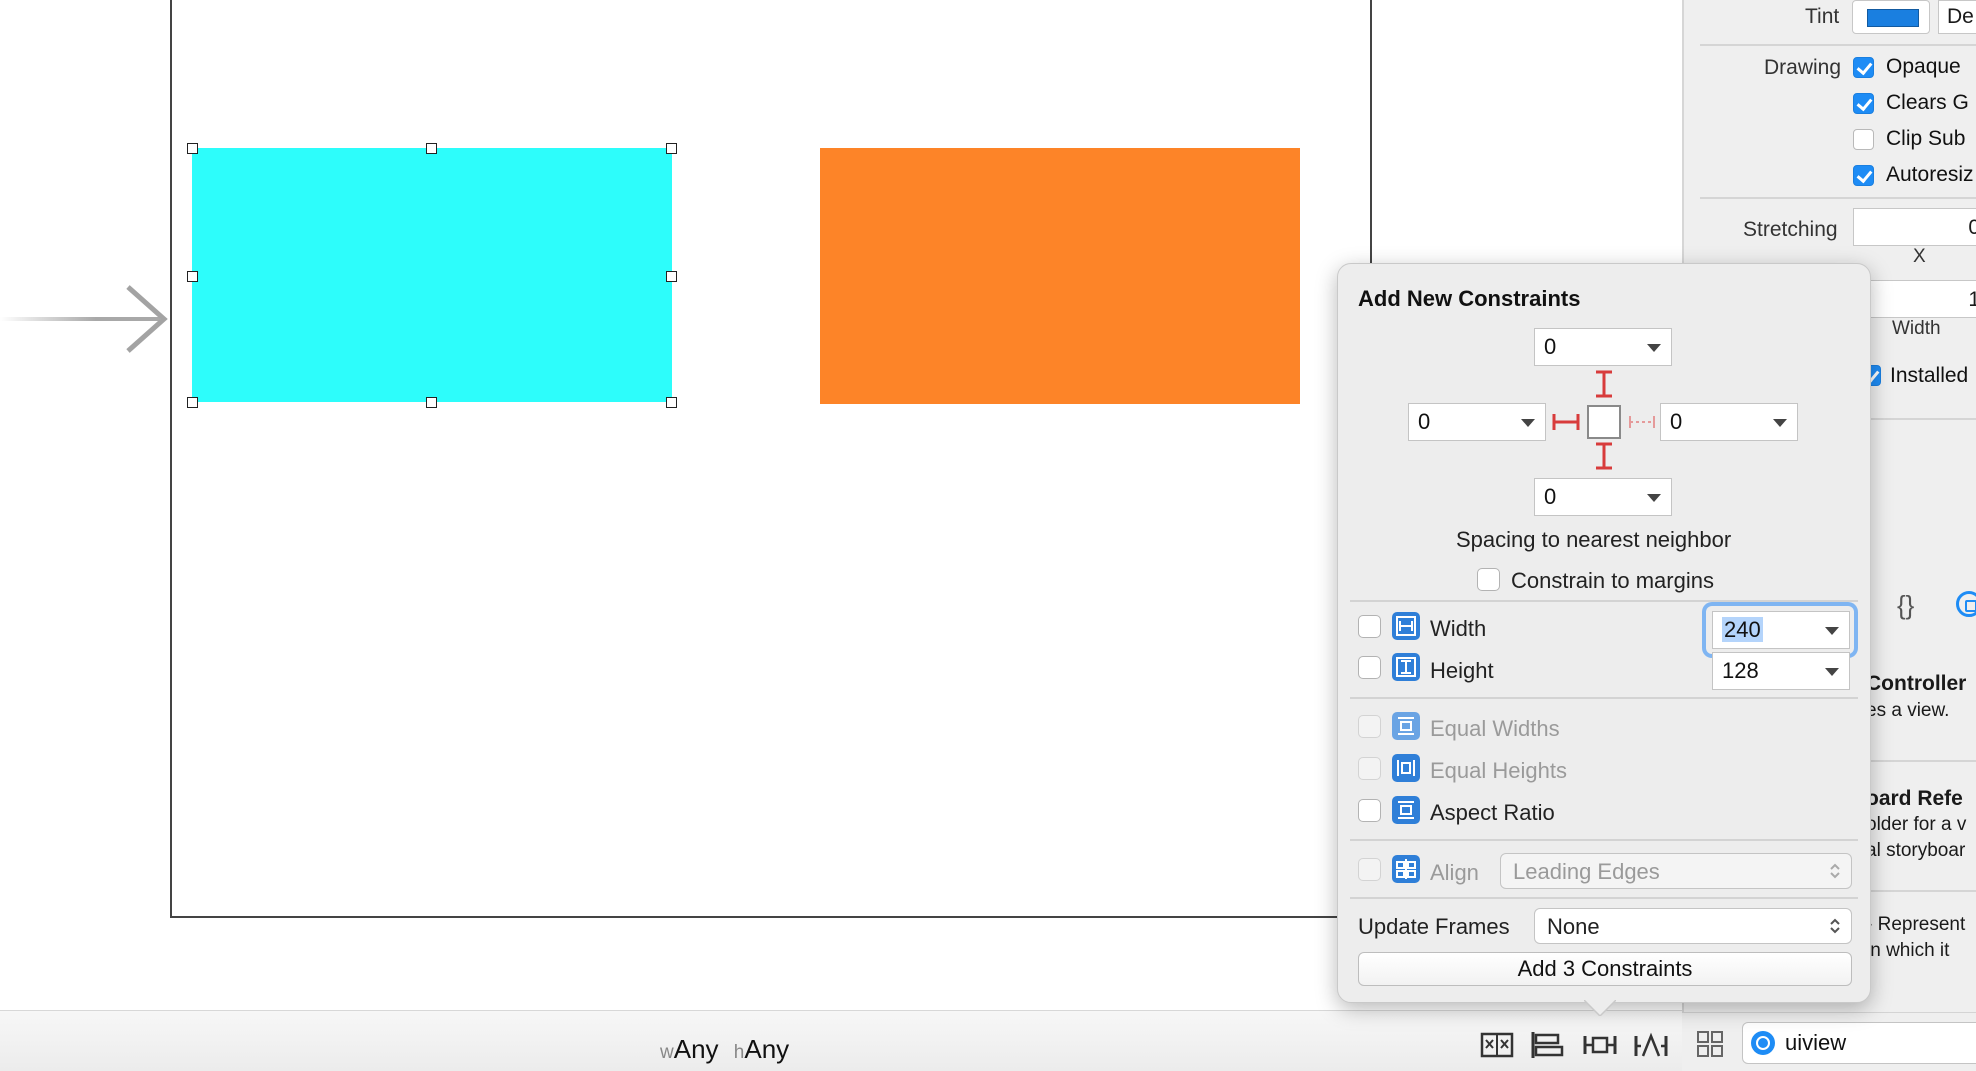 The width and height of the screenshot is (1976, 1071). What do you see at coordinates (431, 402) in the screenshot?
I see `resize-handle-bottom` at bounding box center [431, 402].